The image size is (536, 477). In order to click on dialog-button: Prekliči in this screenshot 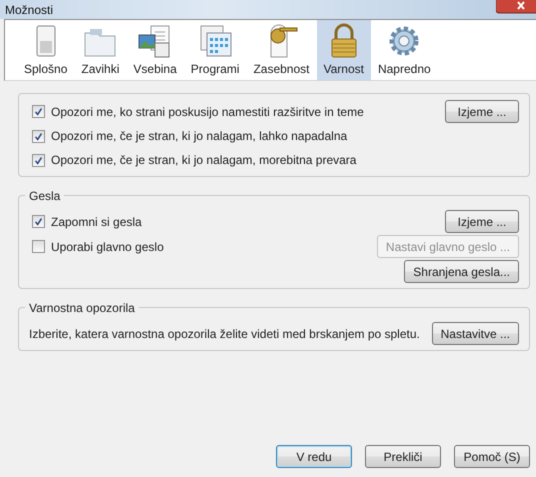, I will do `click(403, 456)`.